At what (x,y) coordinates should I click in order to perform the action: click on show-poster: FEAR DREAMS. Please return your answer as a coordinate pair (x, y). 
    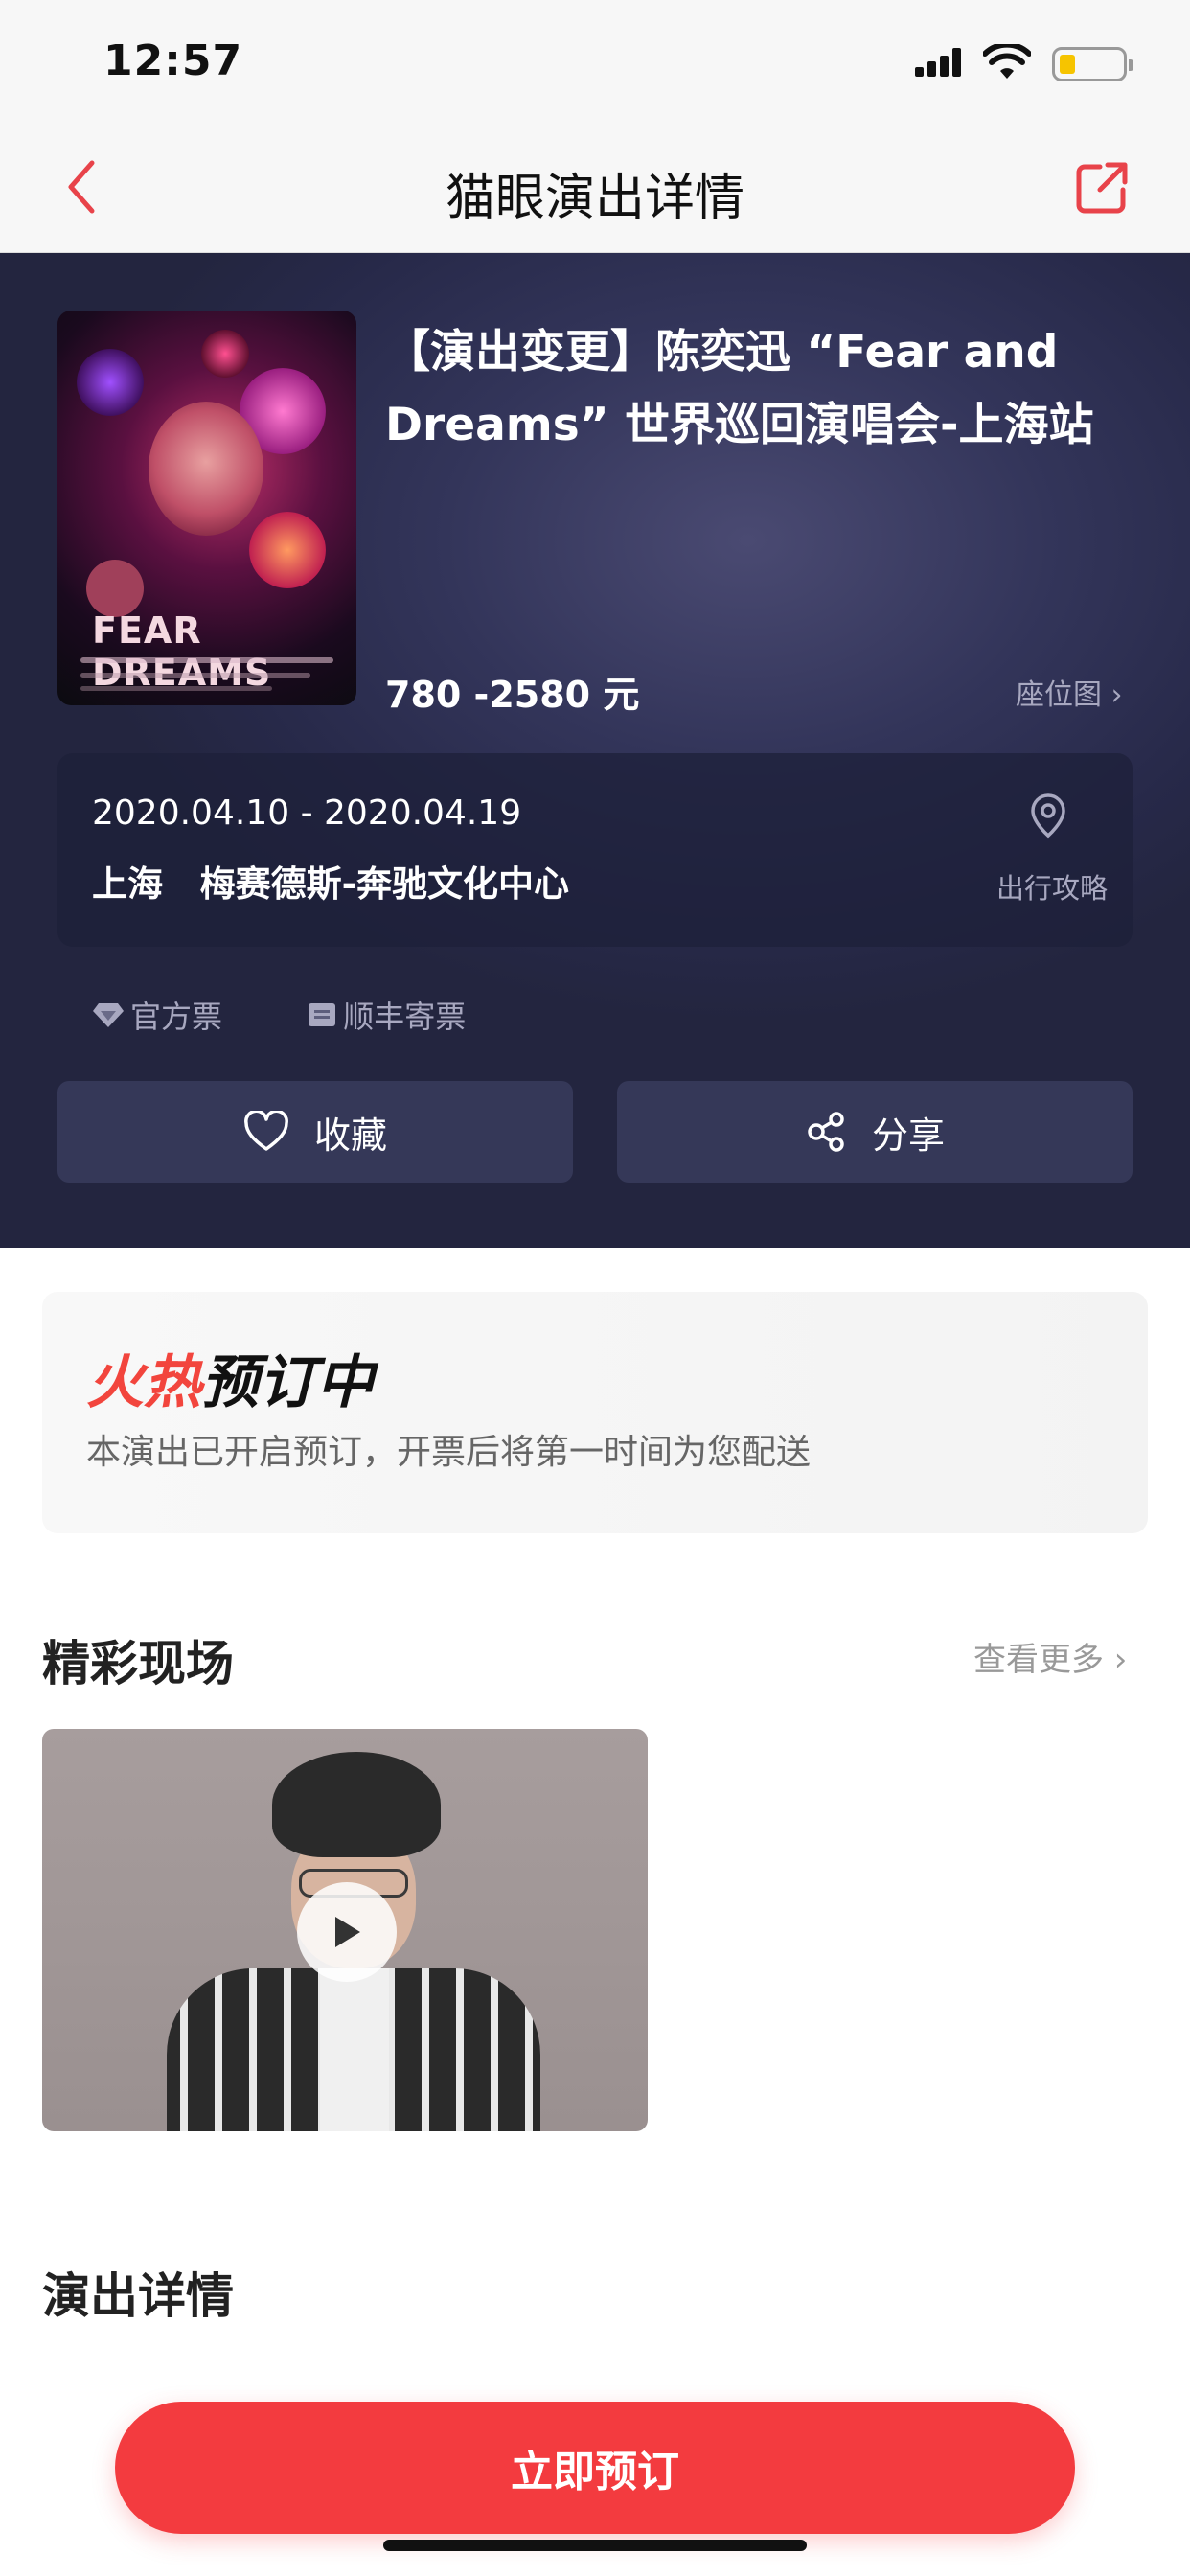
    Looking at the image, I should click on (207, 508).